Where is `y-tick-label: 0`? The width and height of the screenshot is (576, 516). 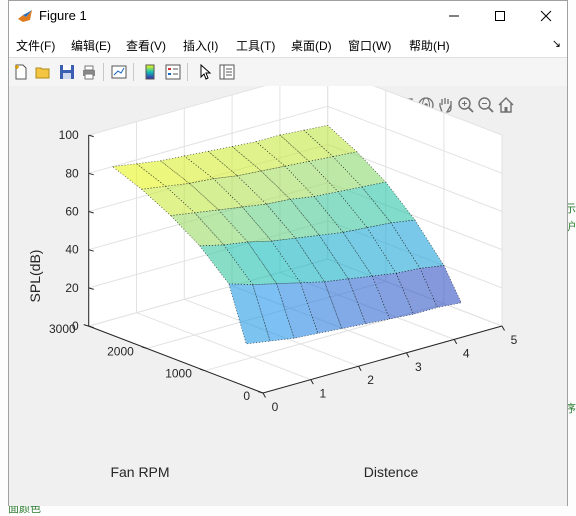
y-tick-label: 0 is located at coordinates (246, 396).